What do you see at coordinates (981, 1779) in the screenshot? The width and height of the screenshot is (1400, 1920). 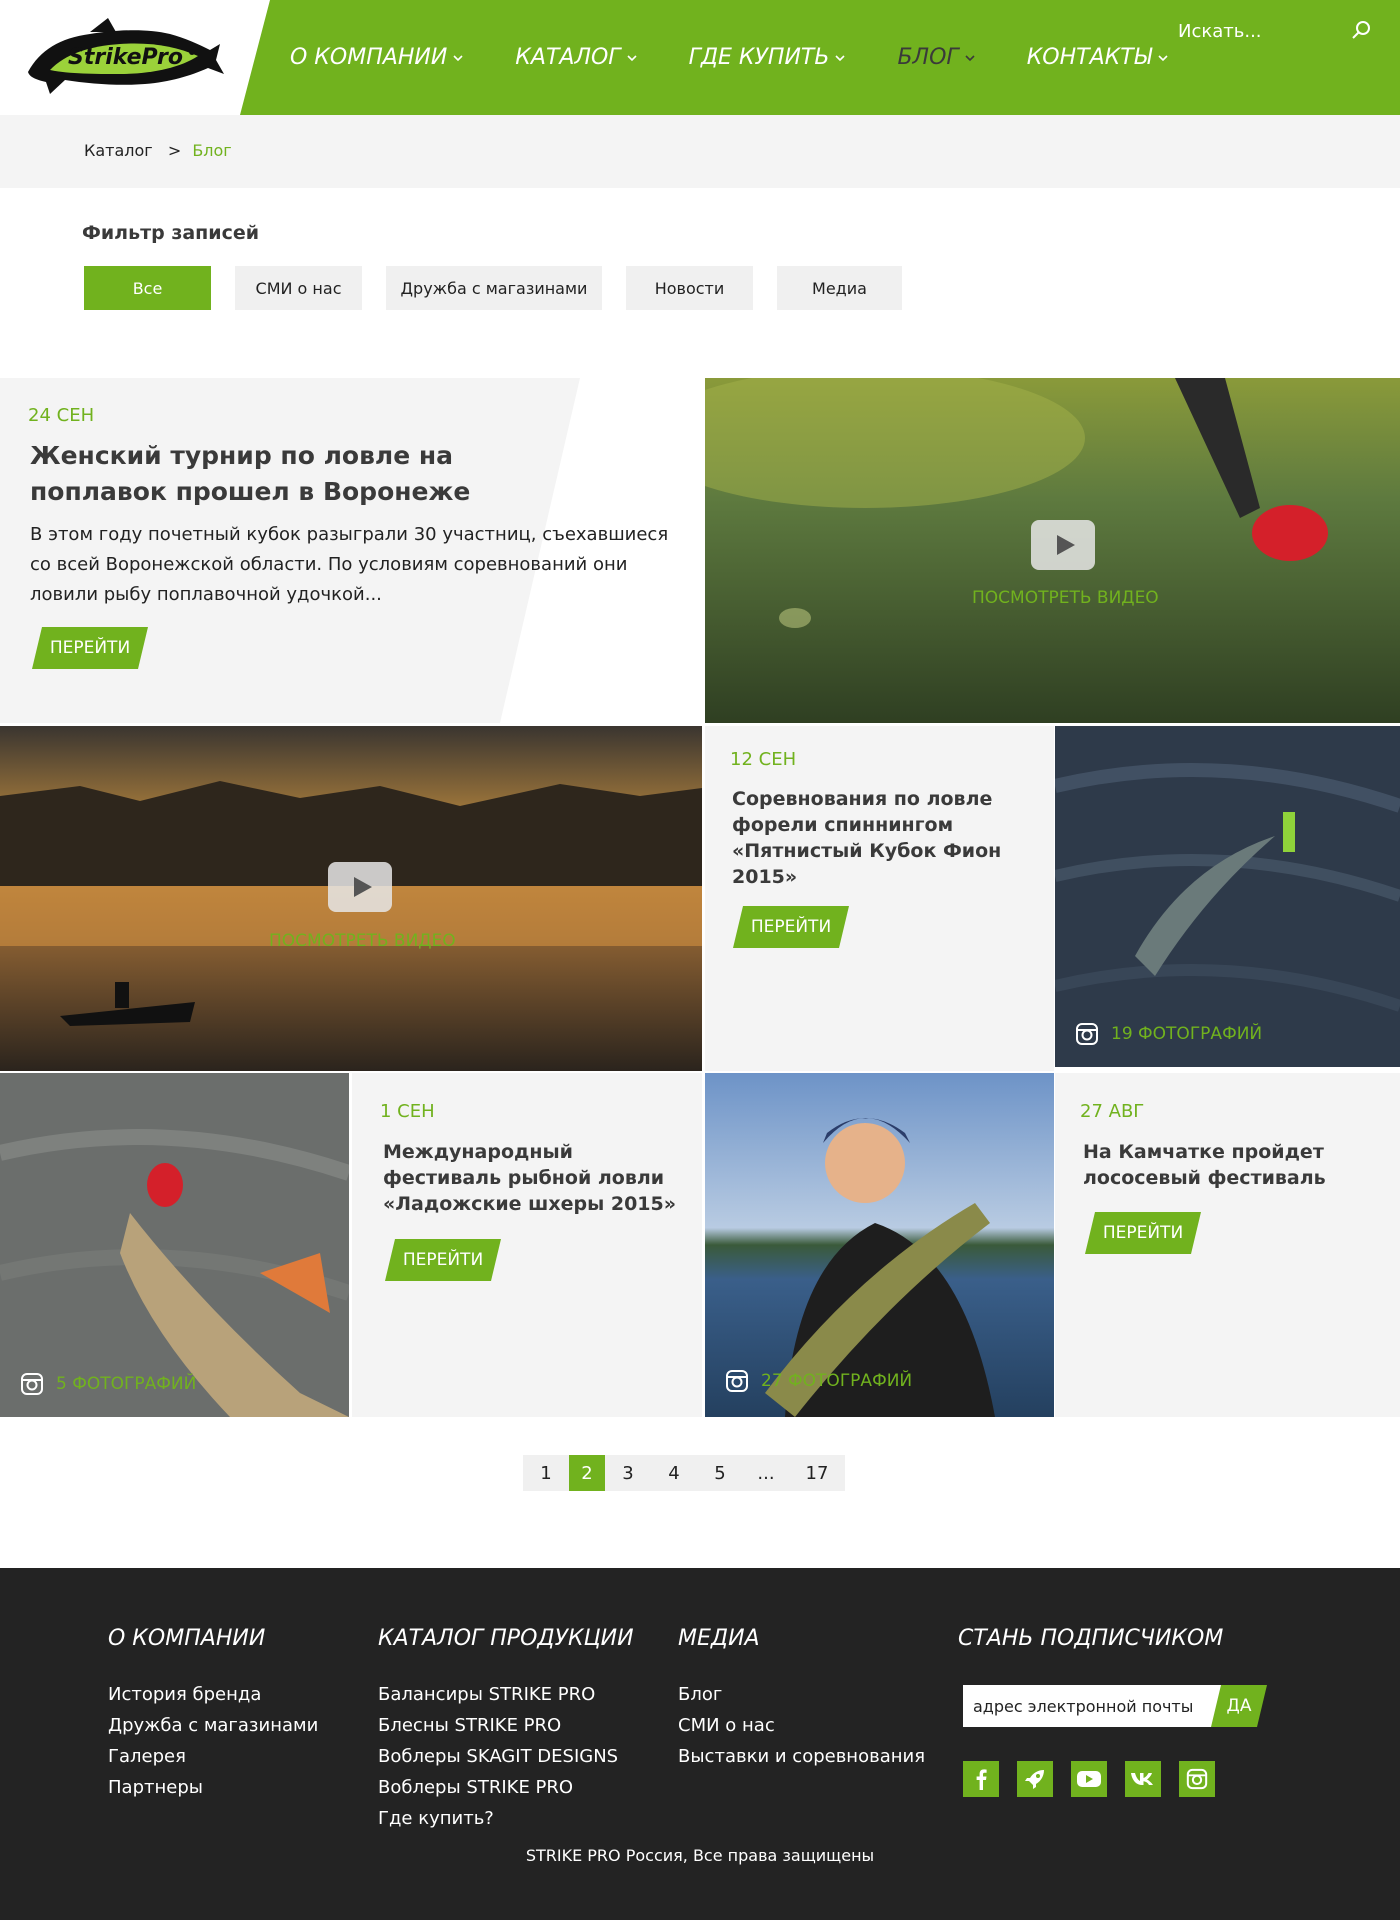 I see `facebook-icon` at bounding box center [981, 1779].